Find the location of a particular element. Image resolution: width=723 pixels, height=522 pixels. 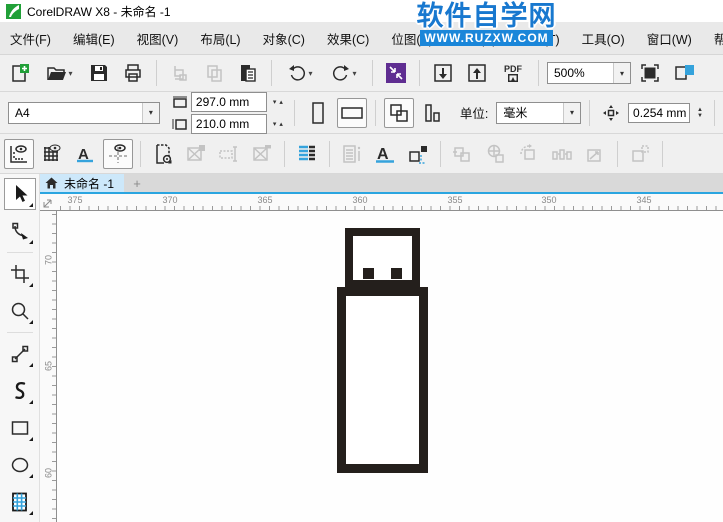

redo-dropdown-caret: ▾ is located at coordinates (354, 73).